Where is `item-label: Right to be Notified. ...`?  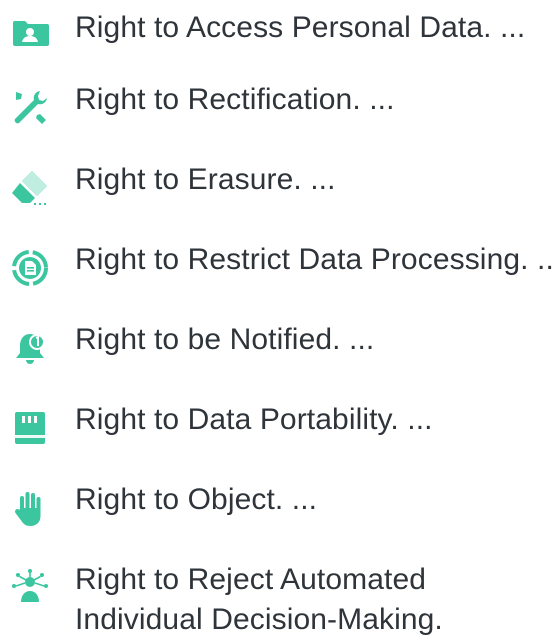
item-label: Right to be Notified. ... is located at coordinates (225, 339).